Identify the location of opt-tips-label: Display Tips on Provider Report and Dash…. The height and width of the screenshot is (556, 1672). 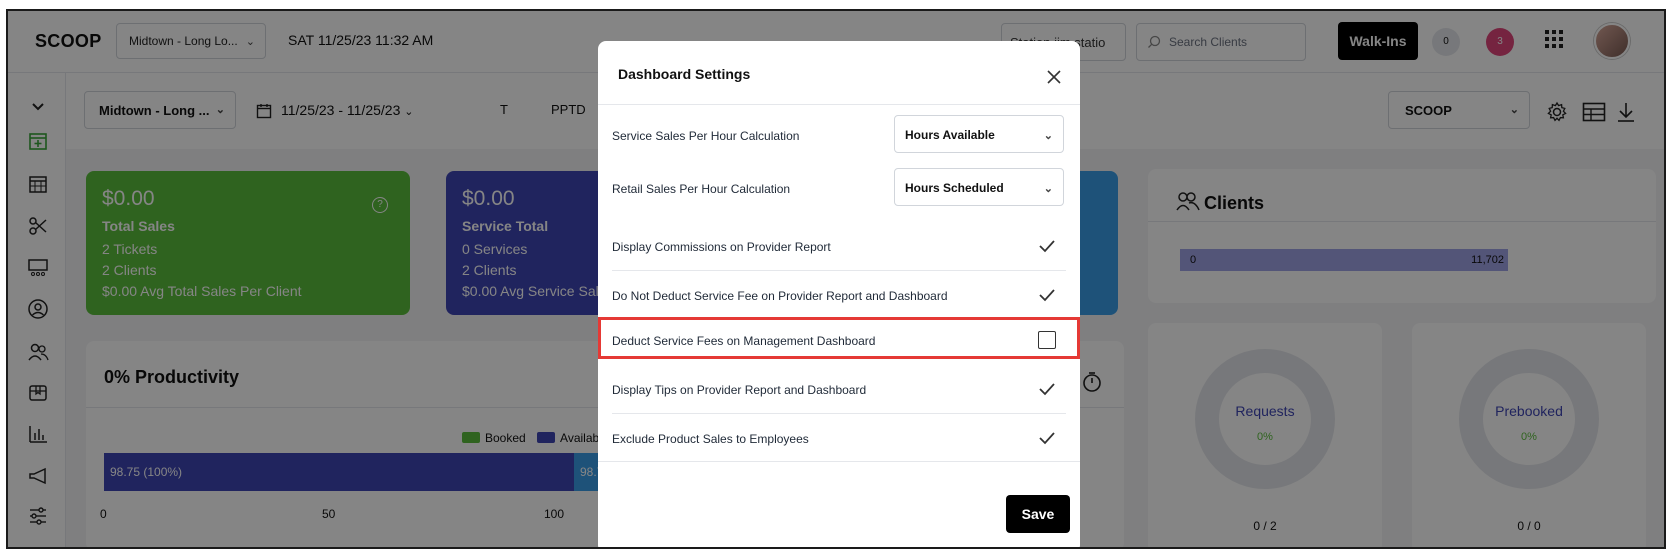
(739, 390).